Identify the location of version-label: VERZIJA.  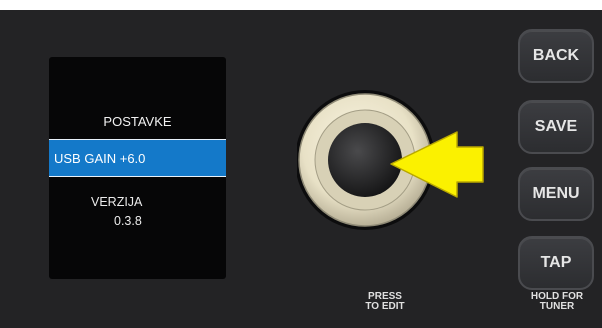
(117, 202).